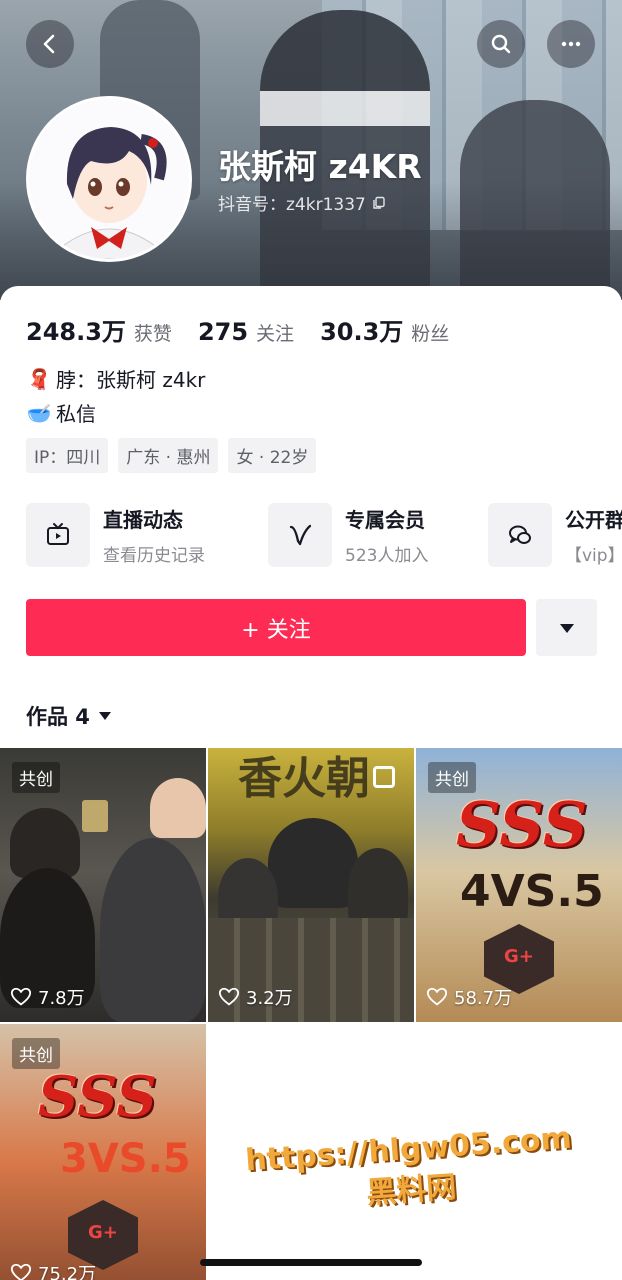  I want to click on work-tile: 共创 7.8万, so click(103, 885).